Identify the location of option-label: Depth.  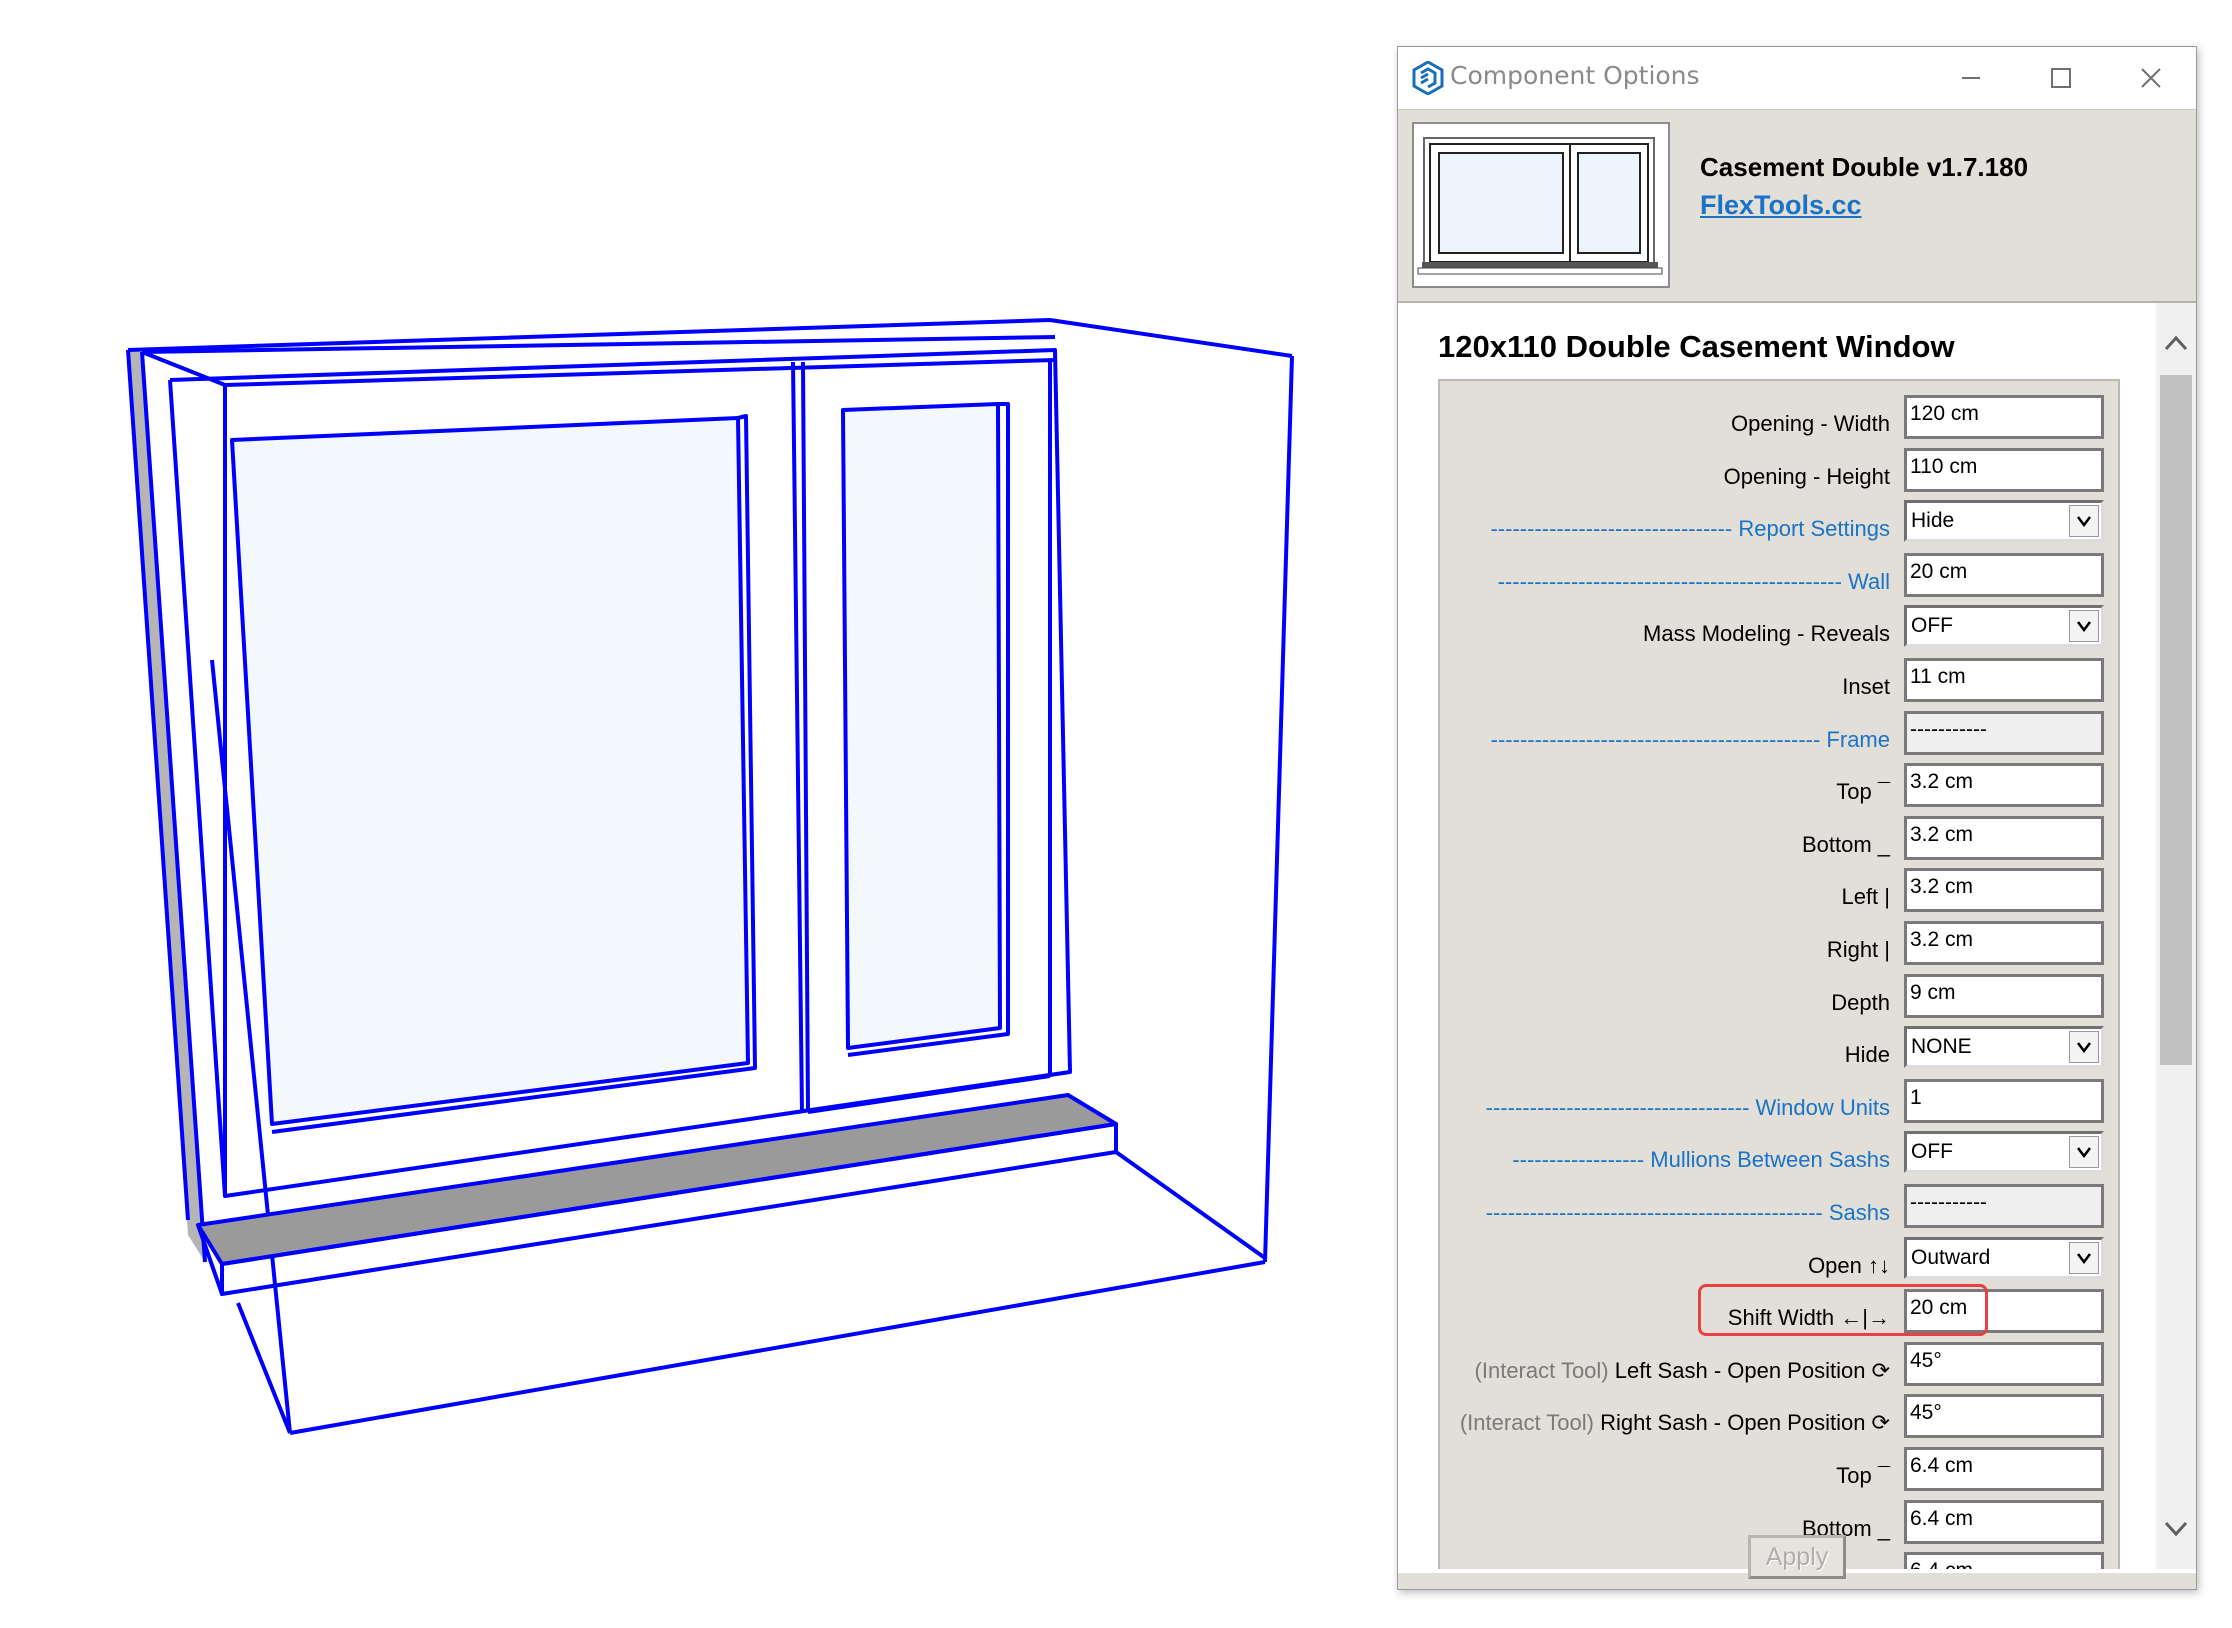
(1860, 1003).